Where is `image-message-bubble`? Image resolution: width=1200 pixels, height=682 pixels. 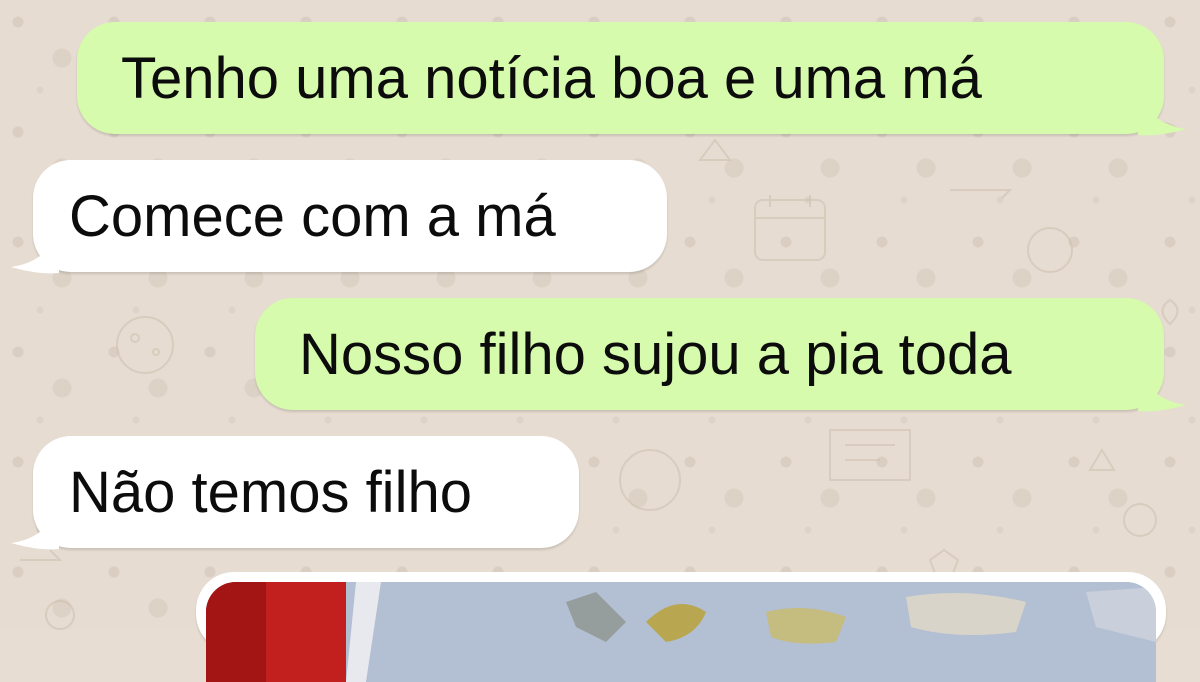 image-message-bubble is located at coordinates (681, 627).